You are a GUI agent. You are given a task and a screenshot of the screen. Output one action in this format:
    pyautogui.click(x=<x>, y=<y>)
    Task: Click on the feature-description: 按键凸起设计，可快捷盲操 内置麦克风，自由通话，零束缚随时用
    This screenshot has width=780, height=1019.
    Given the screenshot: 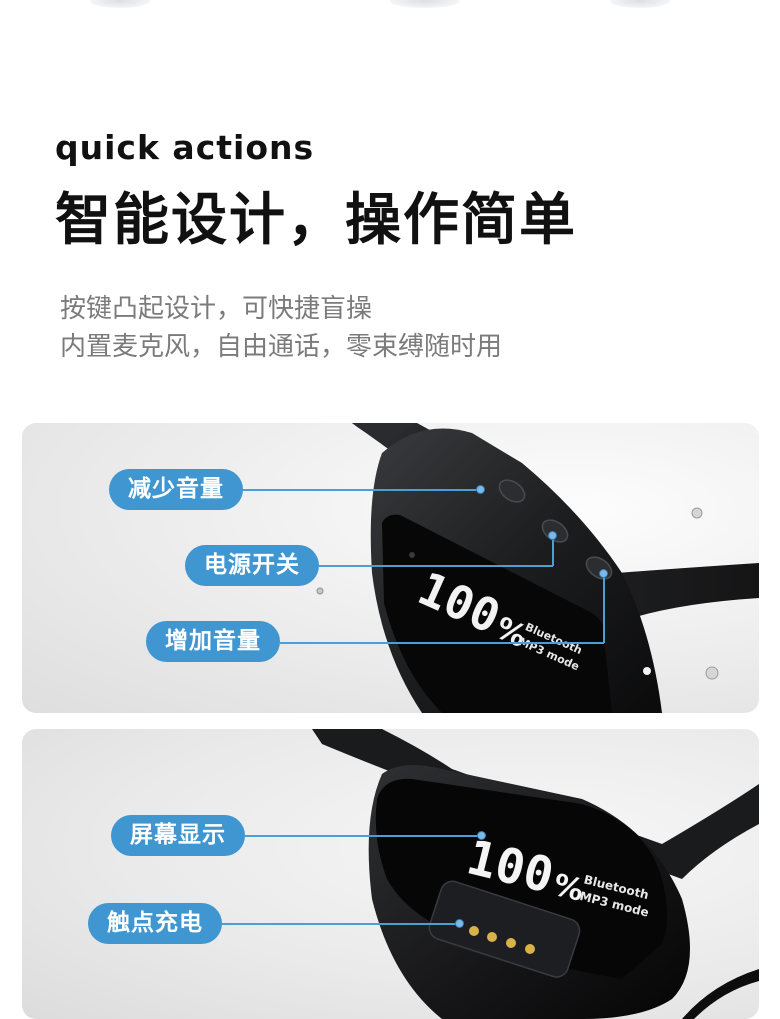 What is the action you would take?
    pyautogui.click(x=281, y=328)
    